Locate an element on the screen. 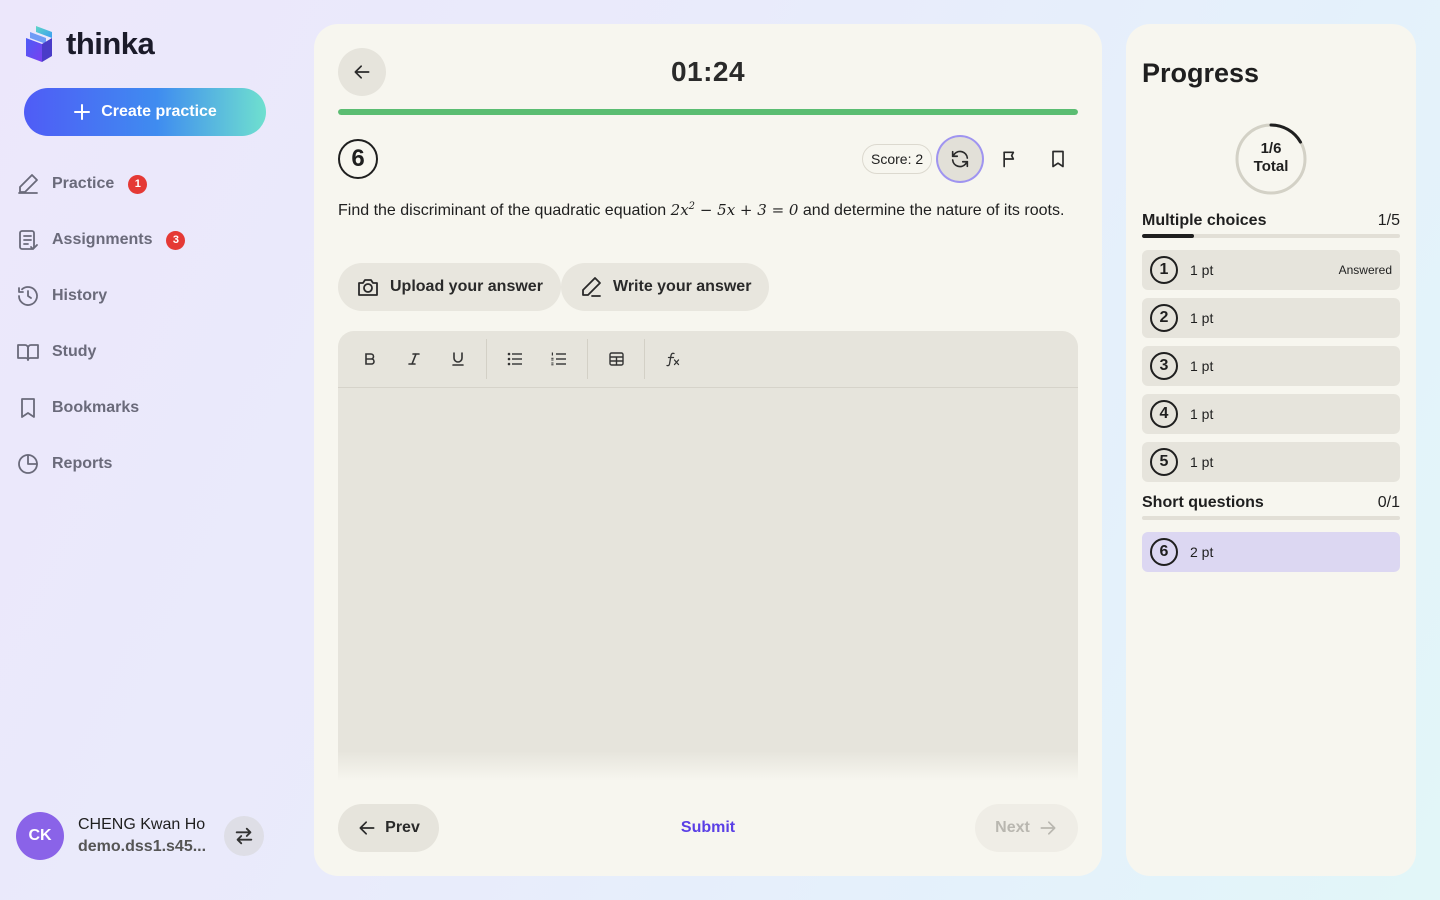 This screenshot has width=1440, height=900. bookmark-button is located at coordinates (1058, 159).